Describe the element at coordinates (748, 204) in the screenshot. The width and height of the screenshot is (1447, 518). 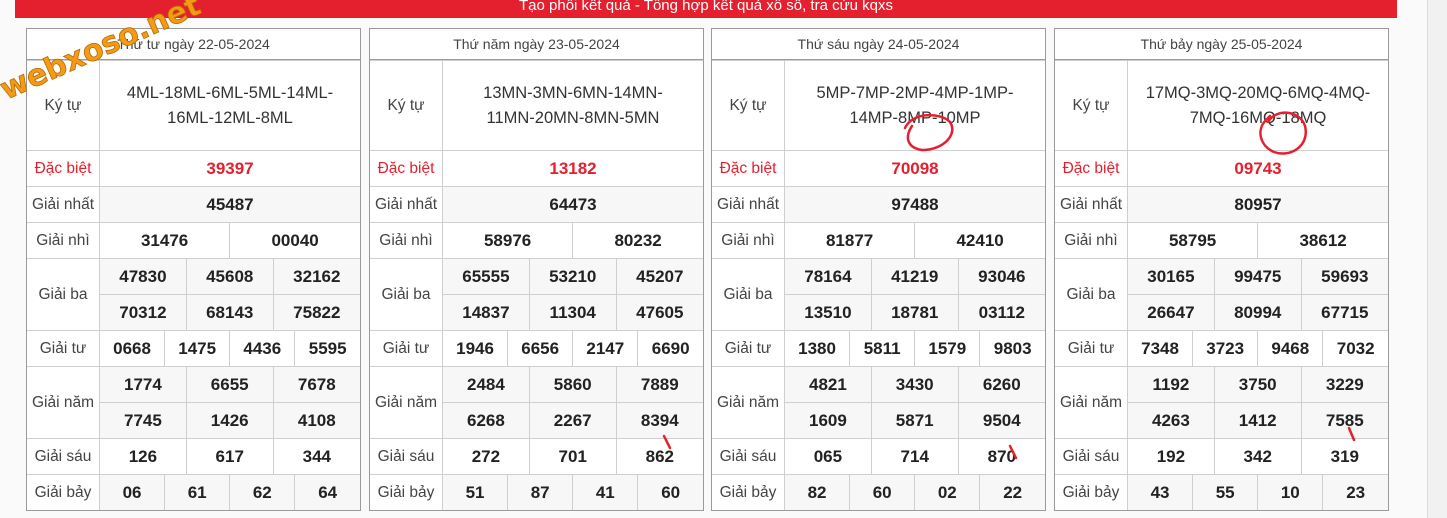
I see `label-giai-nhat: Giải nhất` at that location.